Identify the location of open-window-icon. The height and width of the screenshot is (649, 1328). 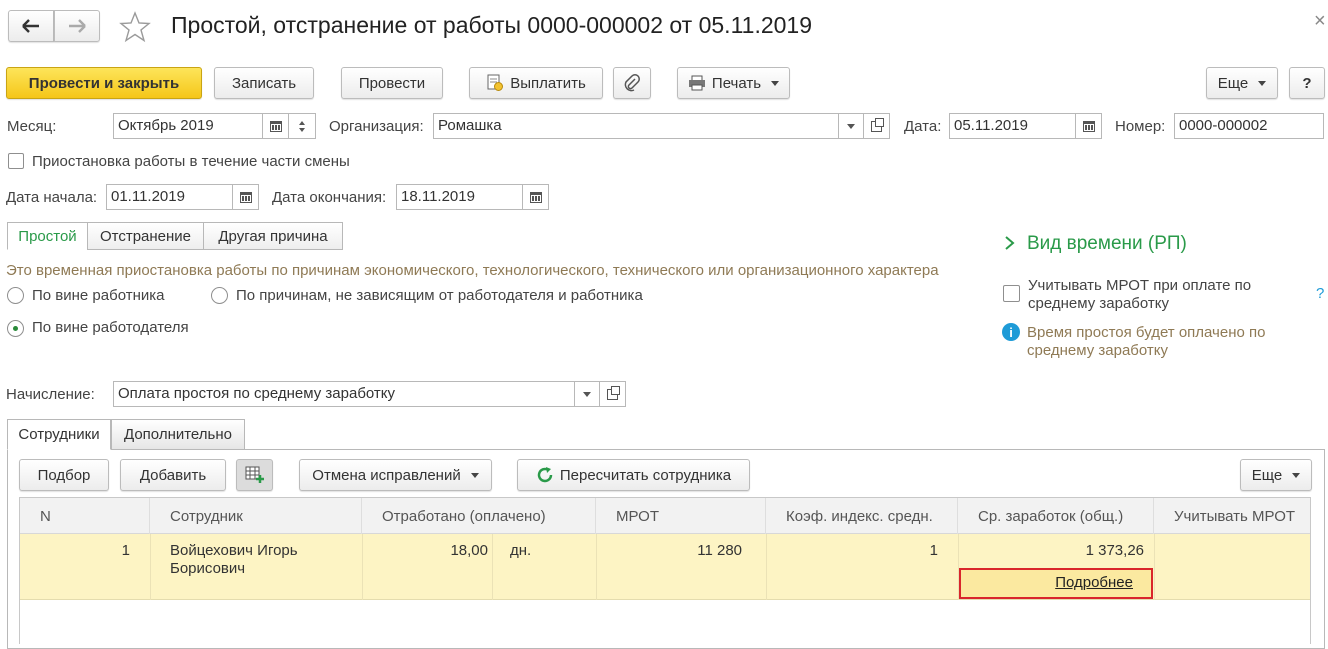
(613, 392).